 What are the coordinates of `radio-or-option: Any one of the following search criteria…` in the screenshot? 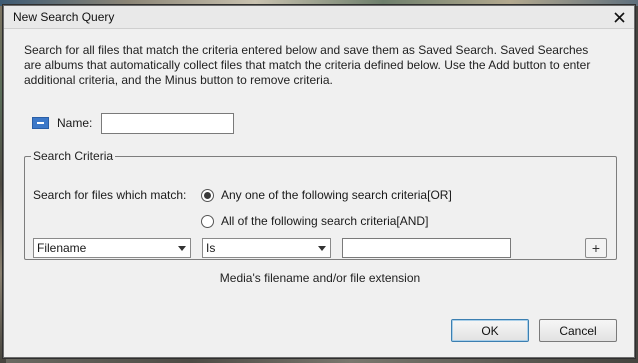 It's located at (326, 195).